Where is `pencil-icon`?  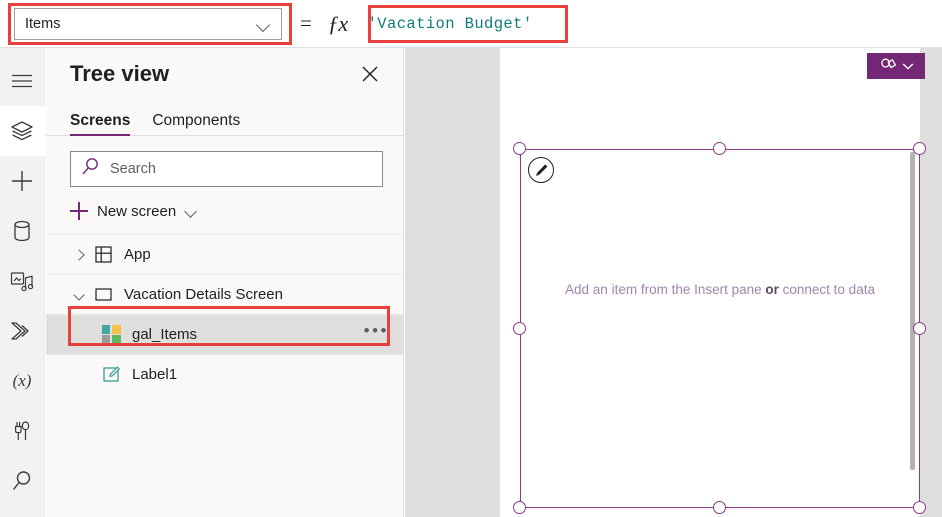 pencil-icon is located at coordinates (541, 170).